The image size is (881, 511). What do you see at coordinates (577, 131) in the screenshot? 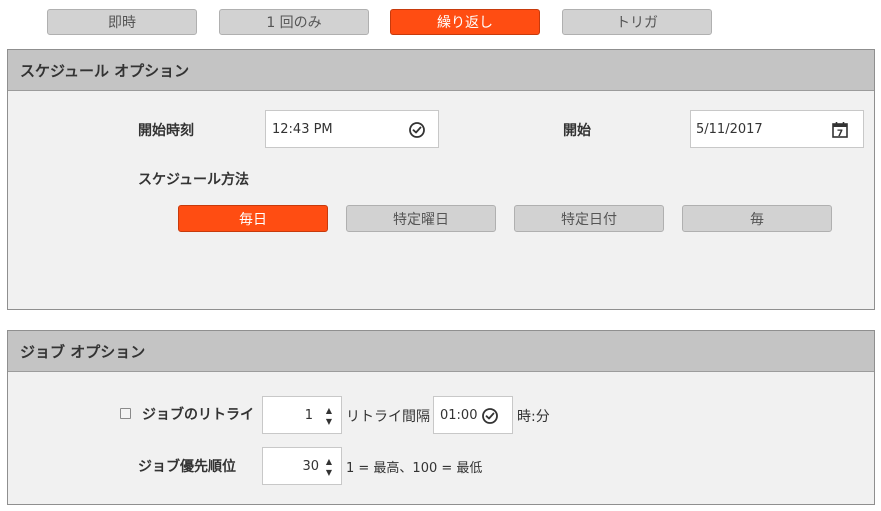
I see `start-date-label: 開始` at bounding box center [577, 131].